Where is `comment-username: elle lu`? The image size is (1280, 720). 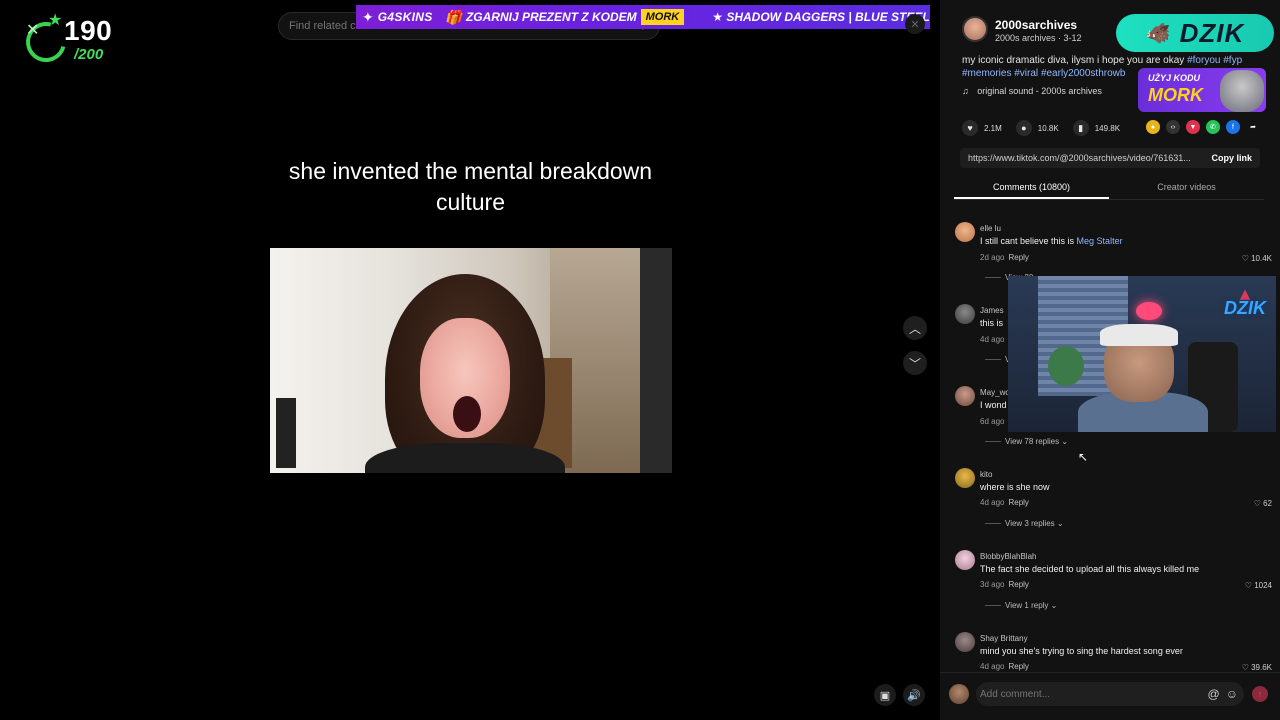
comment-username: elle lu is located at coordinates (990, 228).